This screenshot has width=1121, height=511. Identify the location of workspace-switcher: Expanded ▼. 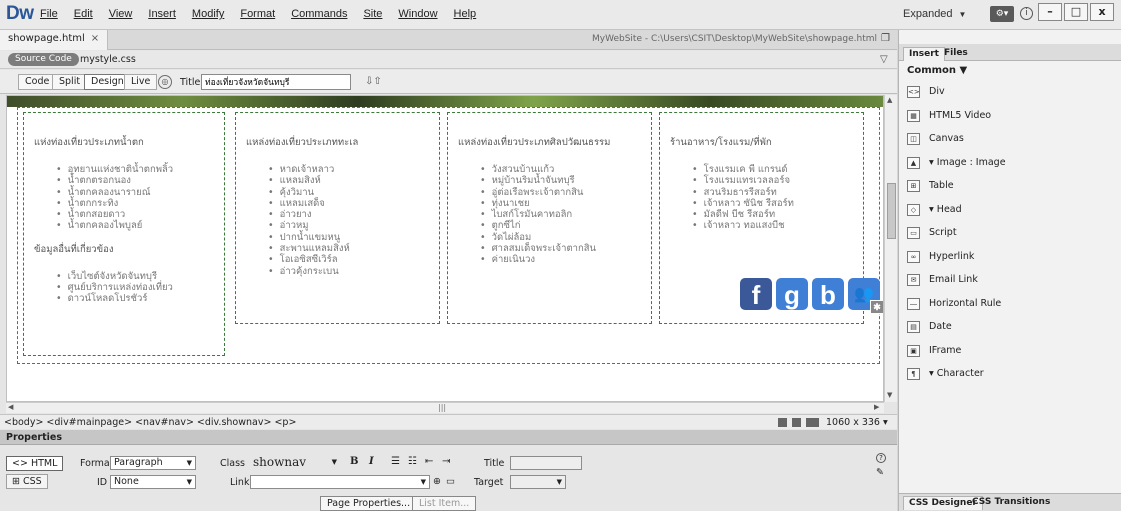
(934, 14).